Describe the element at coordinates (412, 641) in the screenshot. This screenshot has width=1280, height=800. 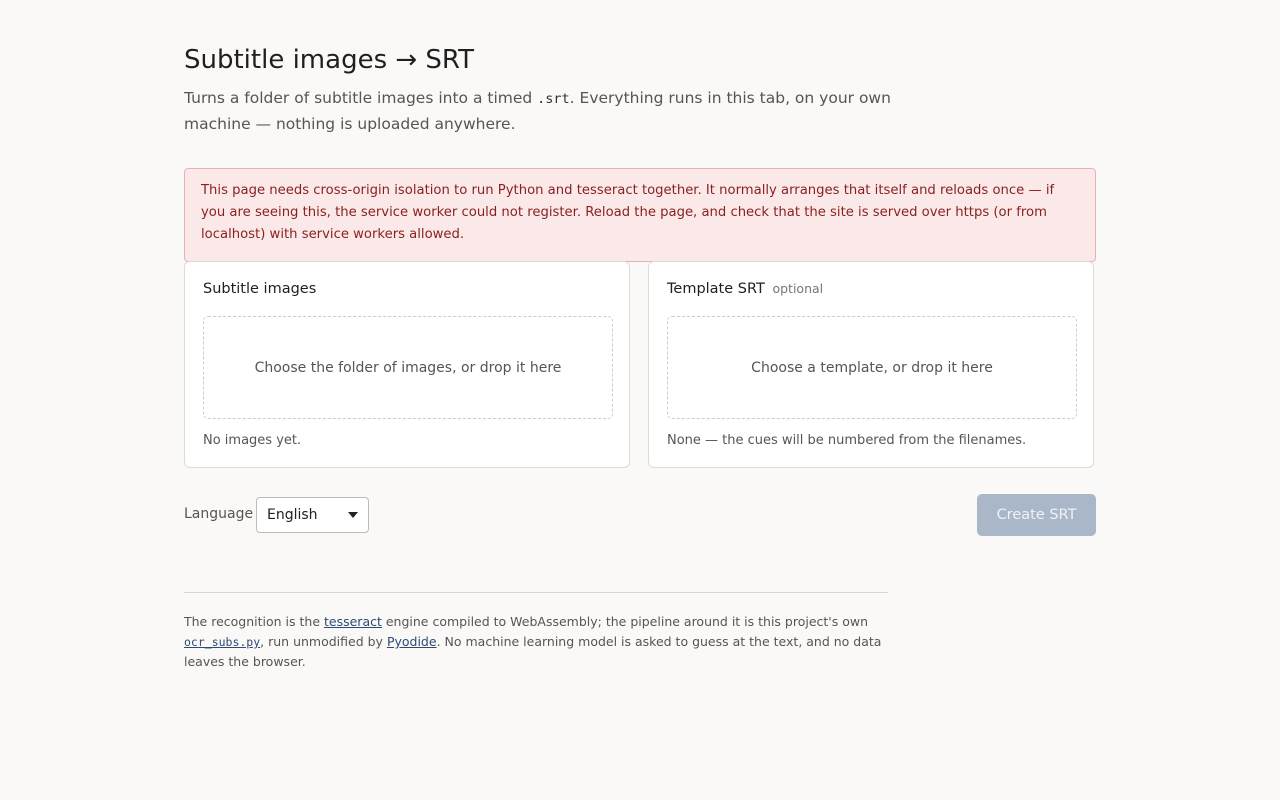
I see `pyodide-link: Pyodide` at that location.